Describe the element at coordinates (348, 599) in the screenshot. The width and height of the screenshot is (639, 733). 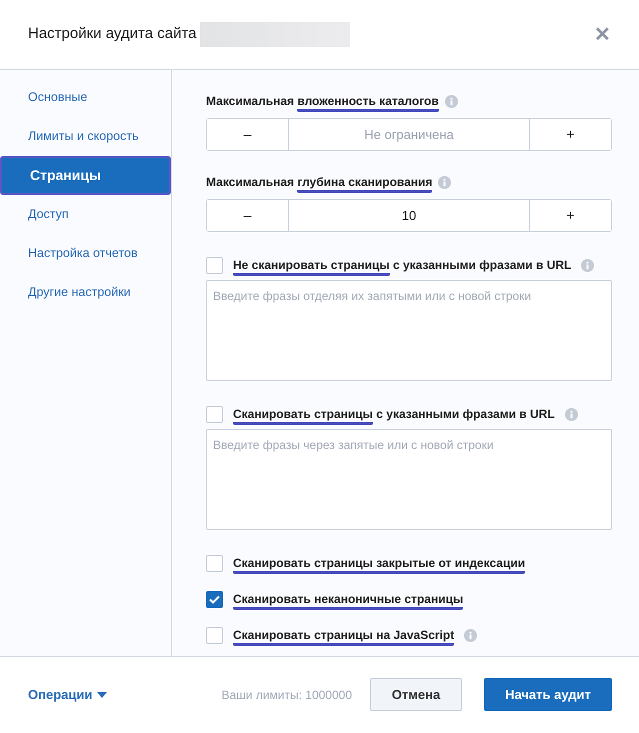
I see `setting-label: Сканировать неканоничные страницы` at that location.